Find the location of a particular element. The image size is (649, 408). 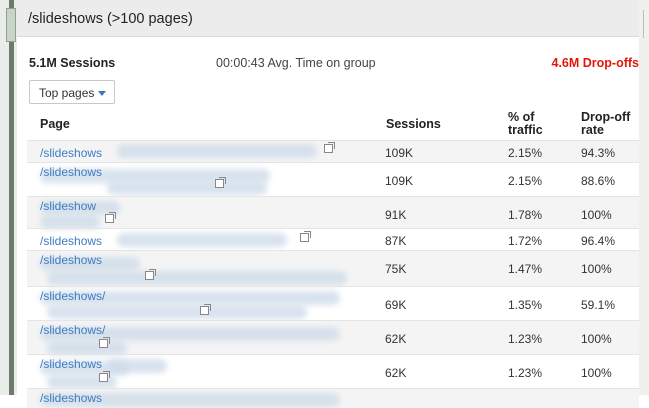

table-row: /slideshows 109K 2.15% 88.6% is located at coordinates (333, 179).